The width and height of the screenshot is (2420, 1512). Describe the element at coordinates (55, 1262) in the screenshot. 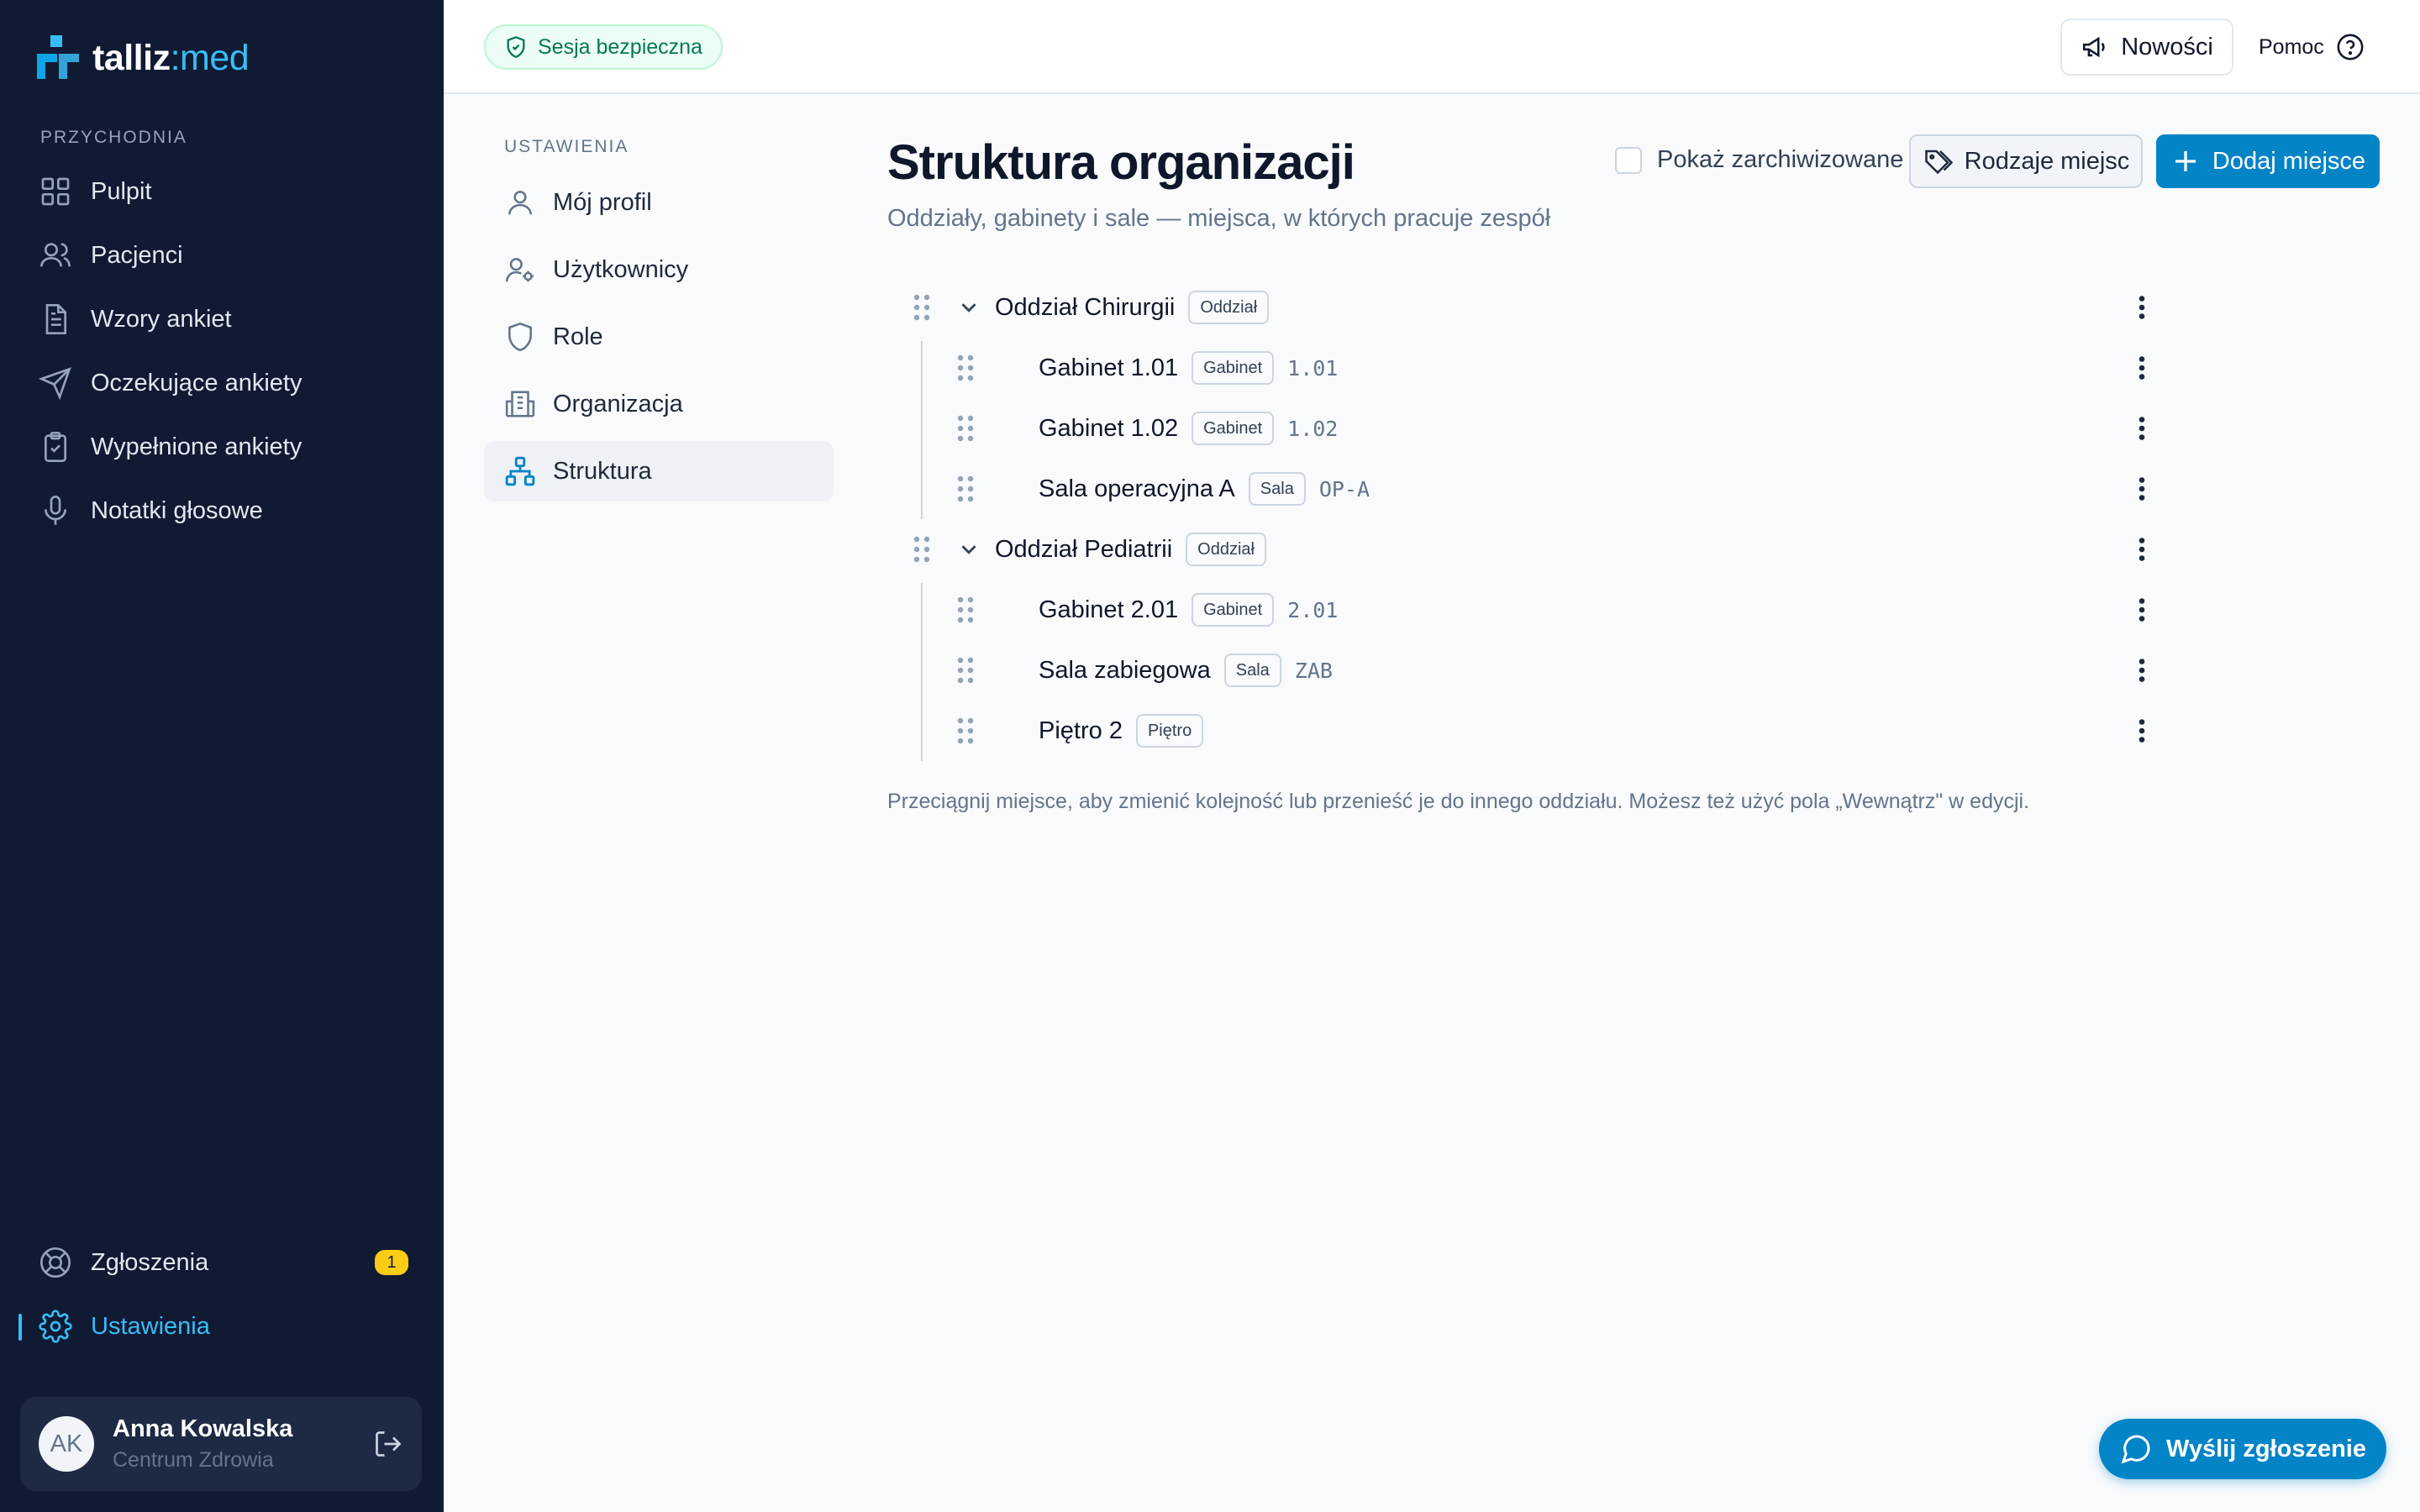

I see `lifebuoy-icon` at that location.